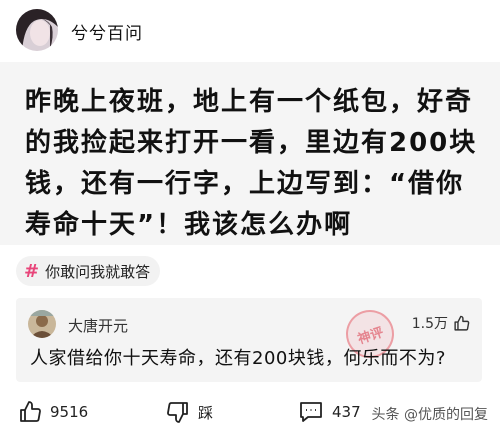 The width and height of the screenshot is (500, 432). I want to click on dislike-label: 踩, so click(206, 412).